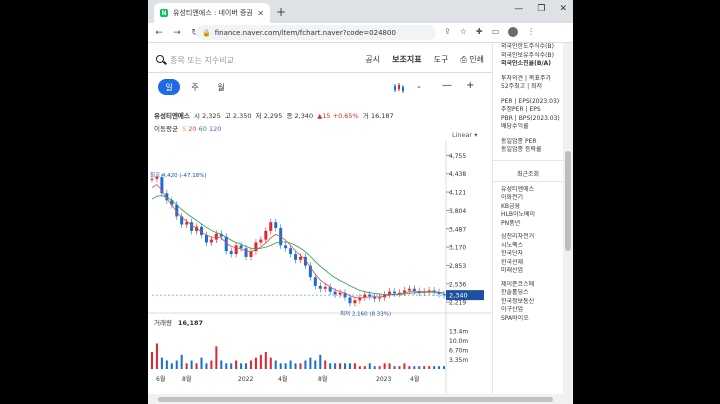  Describe the element at coordinates (400, 88) in the screenshot. I see `candlestick-type-icon` at that location.